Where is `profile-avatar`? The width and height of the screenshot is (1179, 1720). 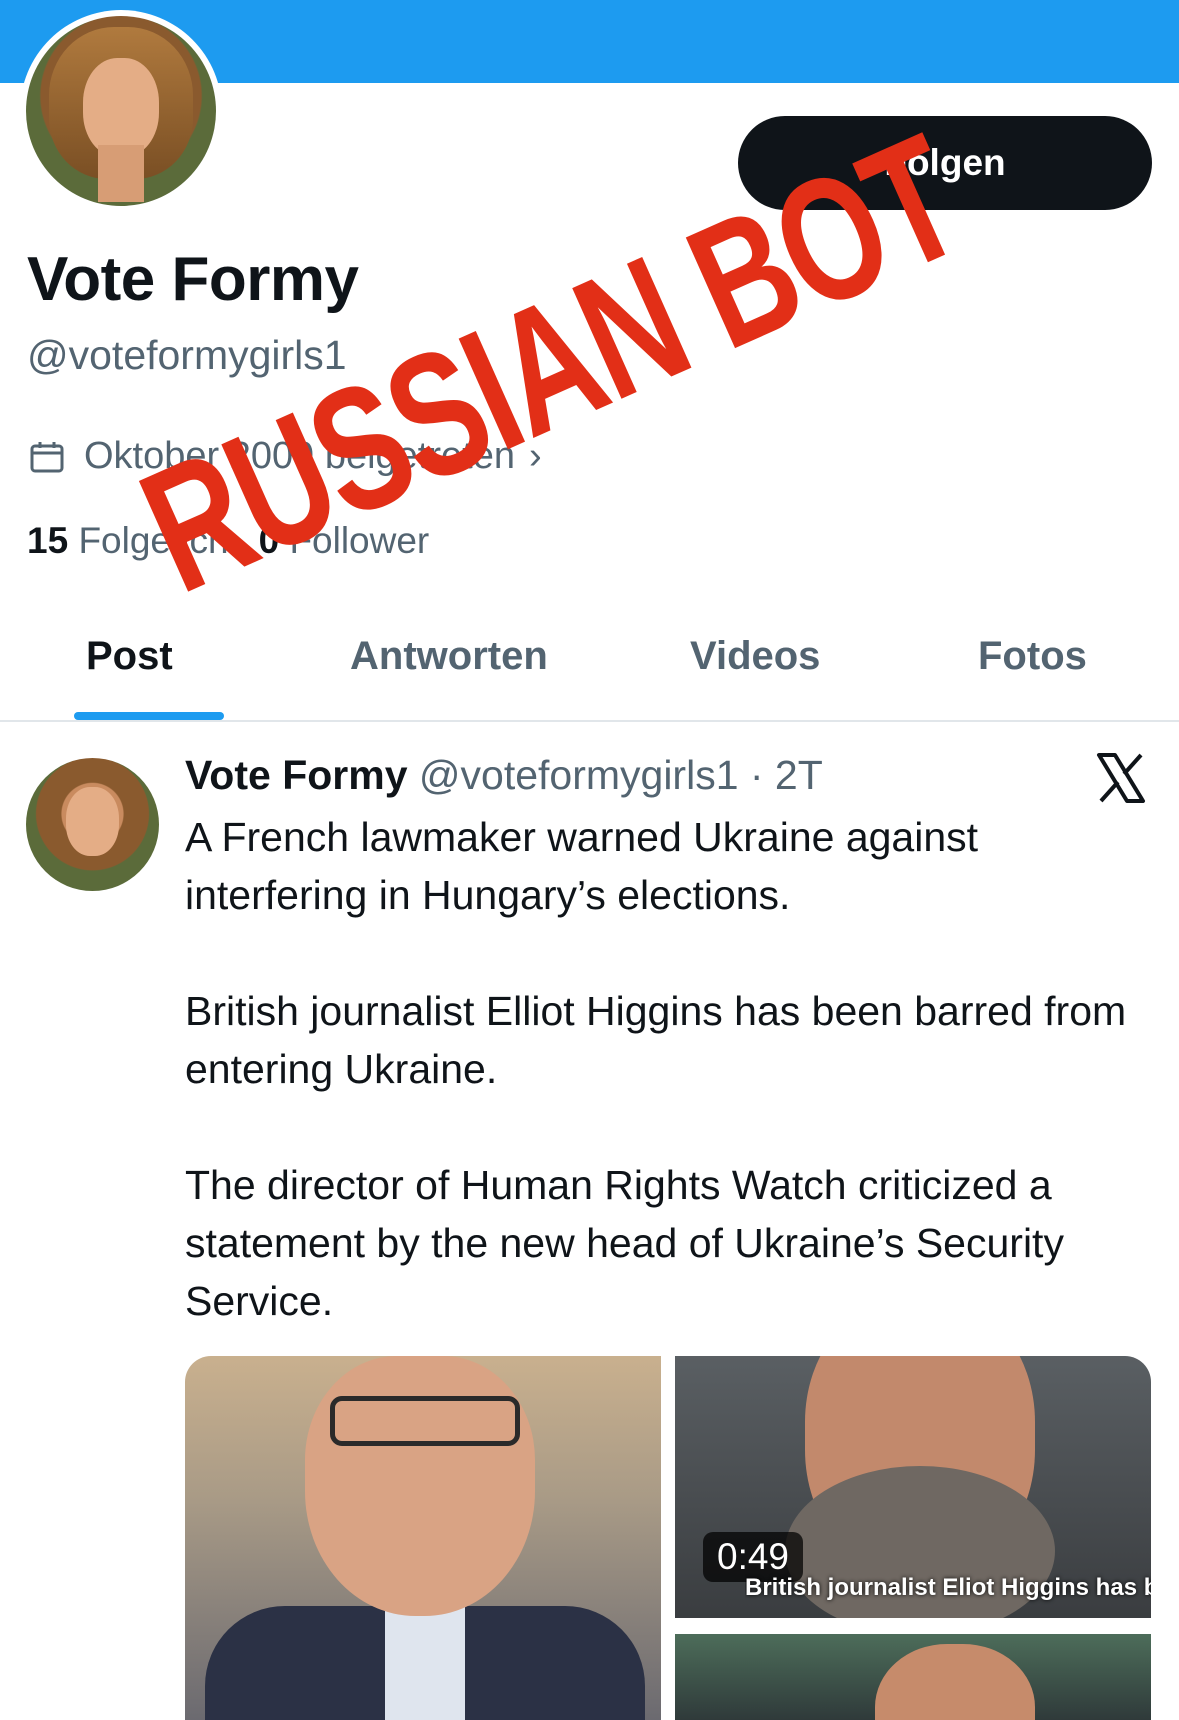 profile-avatar is located at coordinates (121, 111).